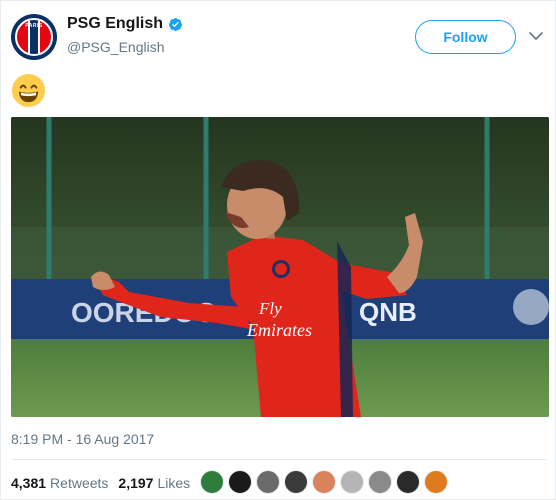 The width and height of the screenshot is (556, 500). I want to click on psg-crest-icon: PARIS, so click(34, 37).